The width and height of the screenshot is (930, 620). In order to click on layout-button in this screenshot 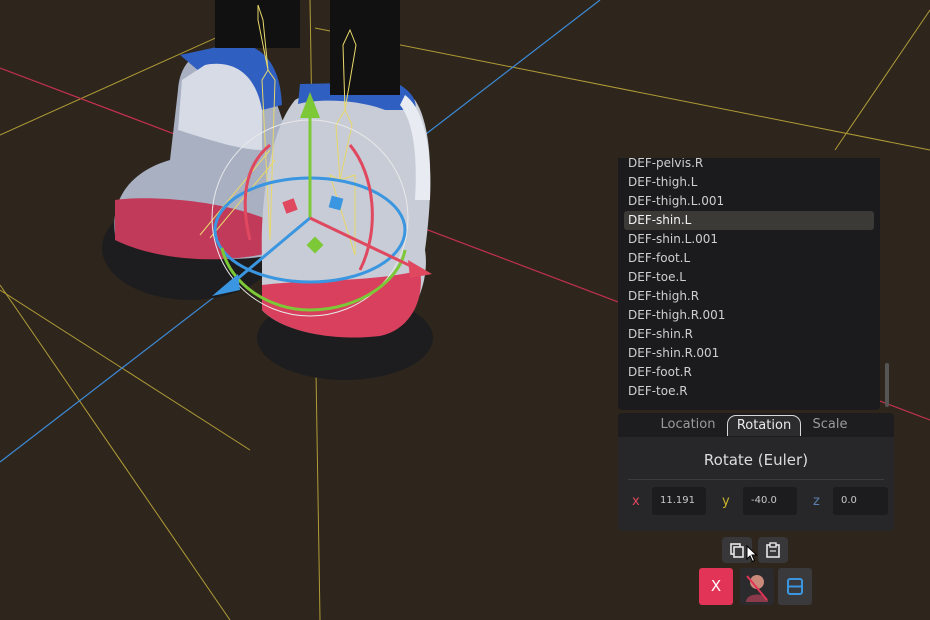, I will do `click(795, 586)`.